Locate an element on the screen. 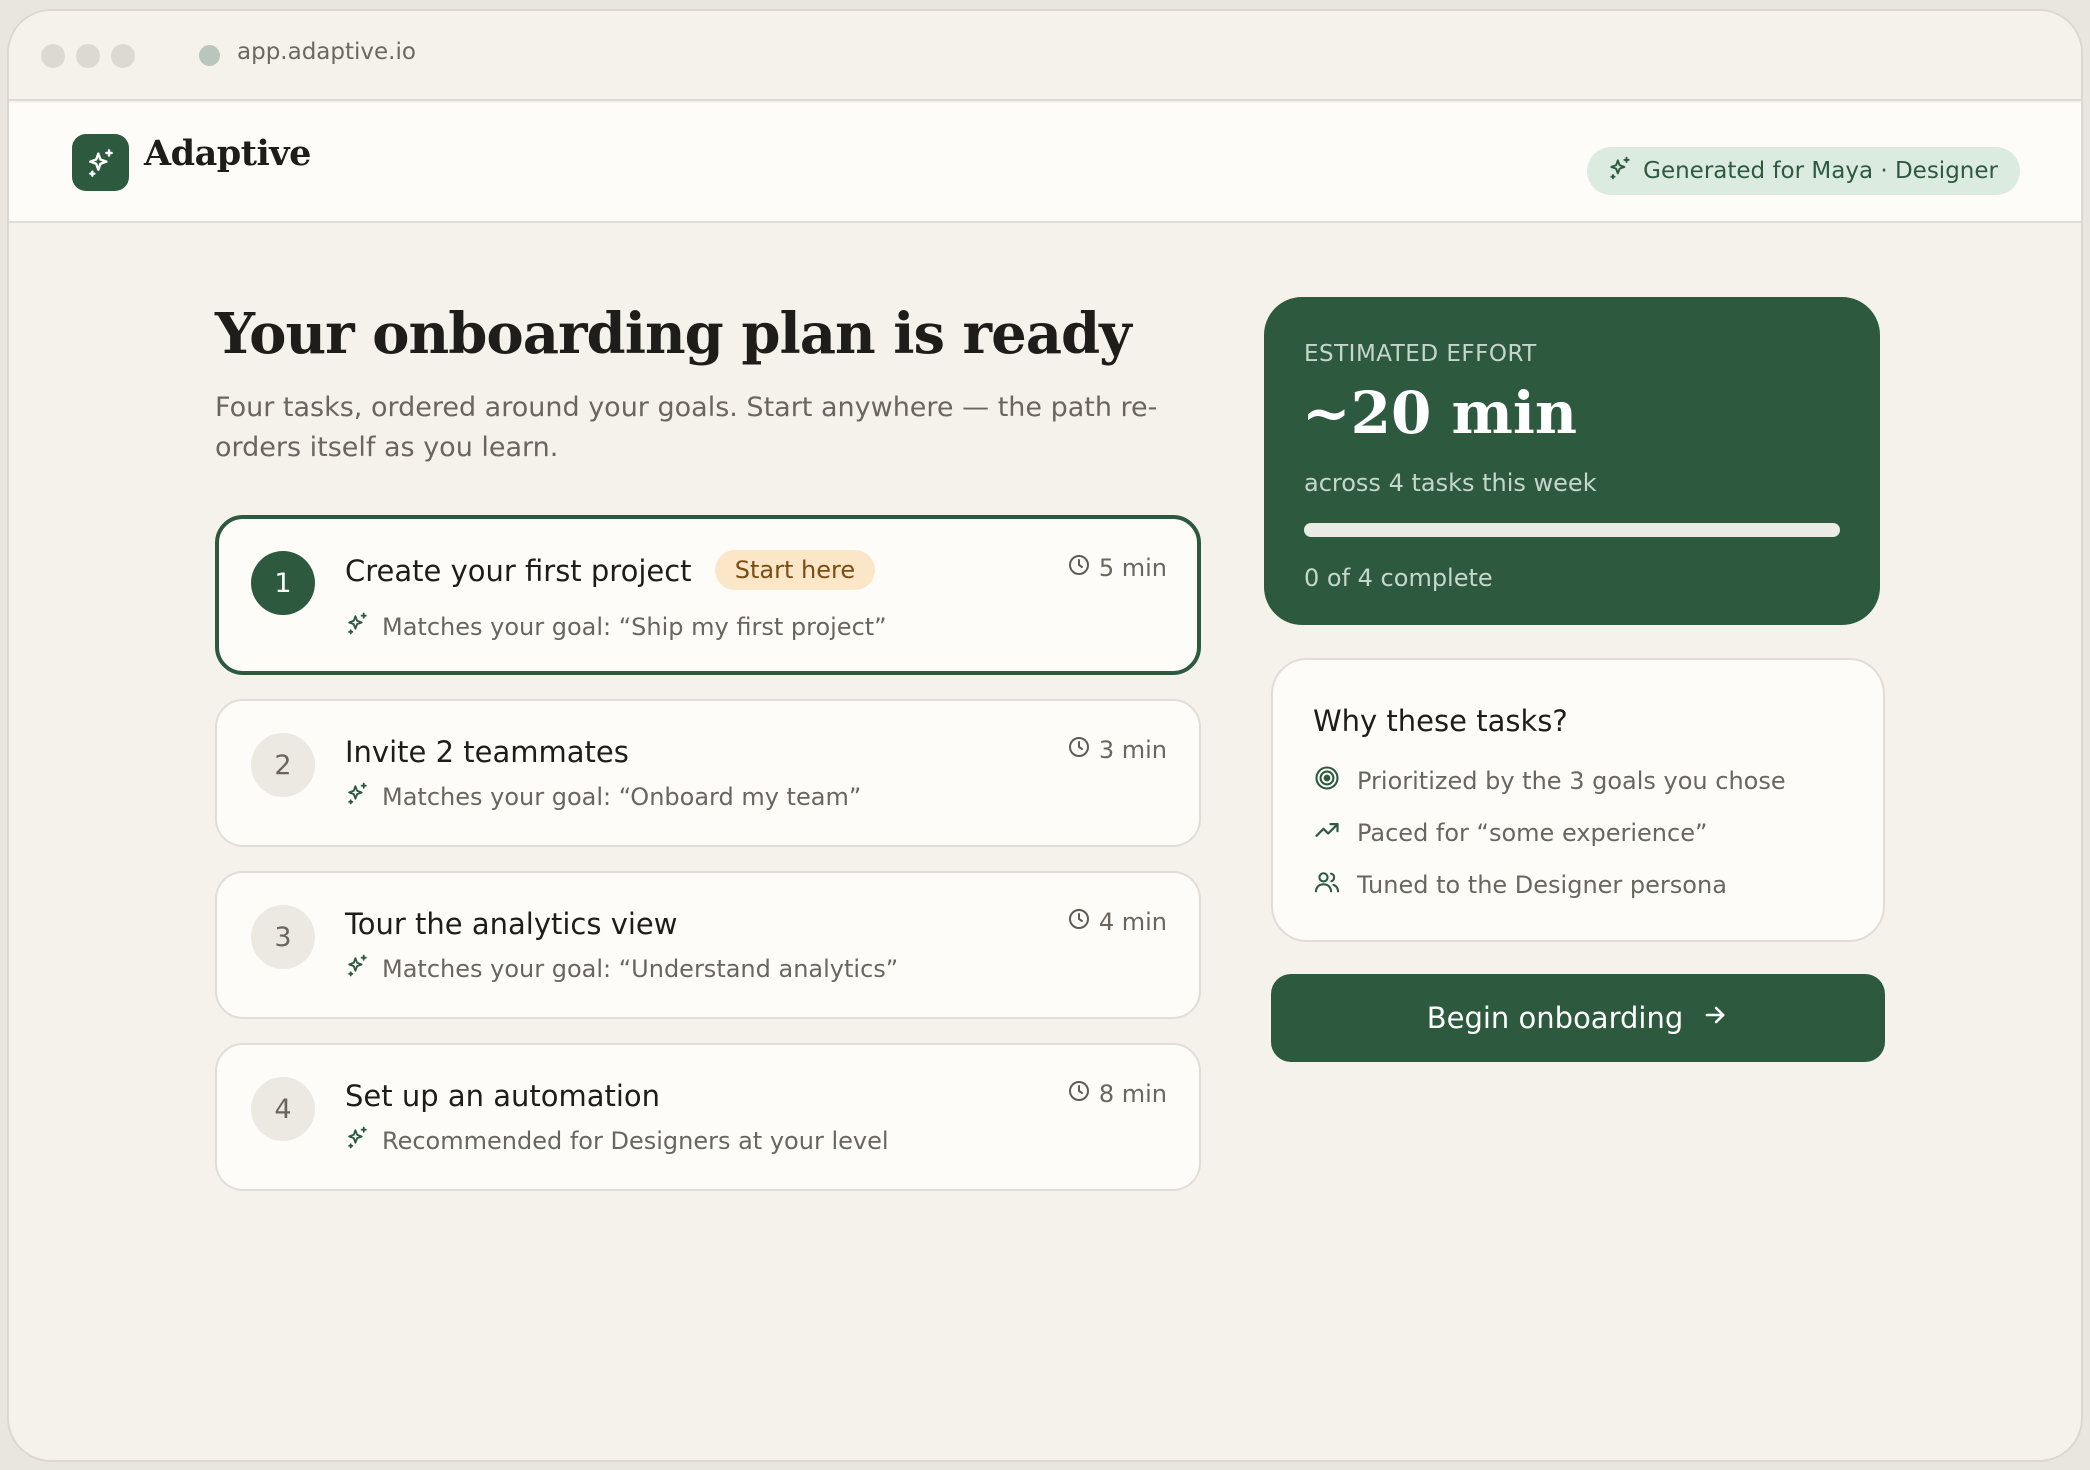  task-number: 1 is located at coordinates (283, 583).